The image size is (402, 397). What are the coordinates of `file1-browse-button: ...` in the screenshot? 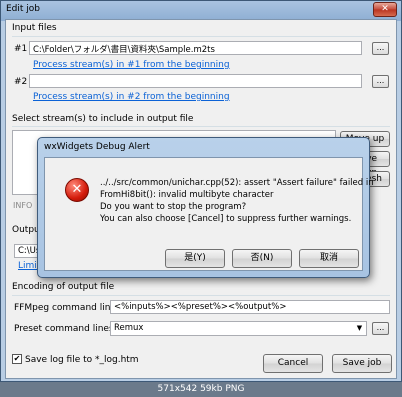 It's located at (380, 48).